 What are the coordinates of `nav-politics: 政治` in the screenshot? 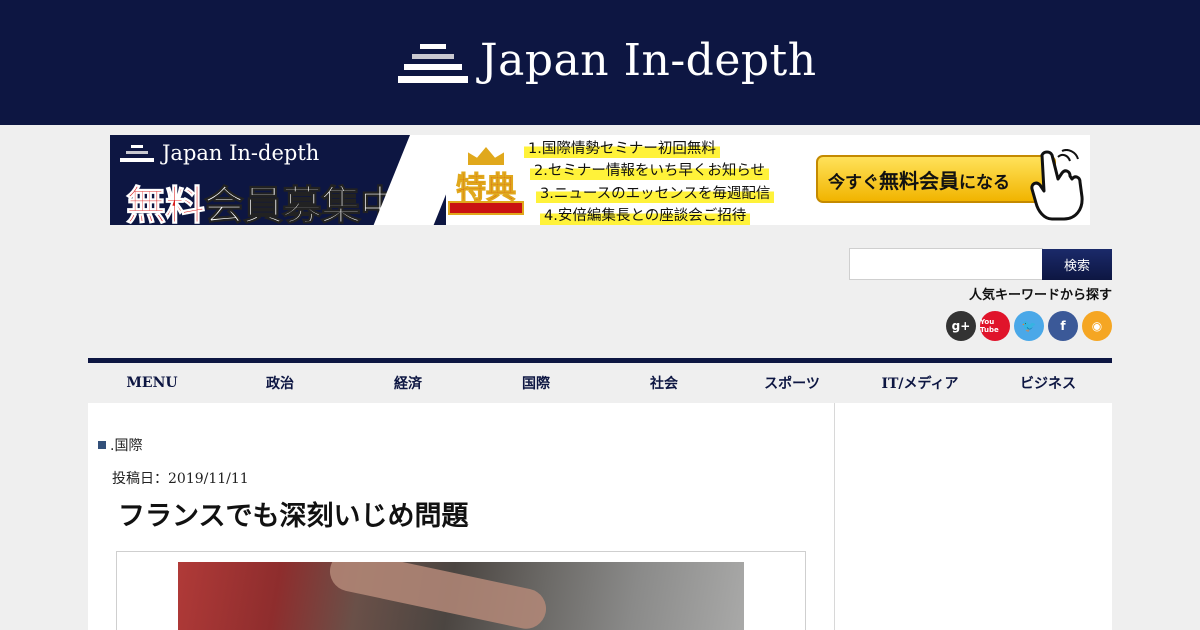 It's located at (280, 383).